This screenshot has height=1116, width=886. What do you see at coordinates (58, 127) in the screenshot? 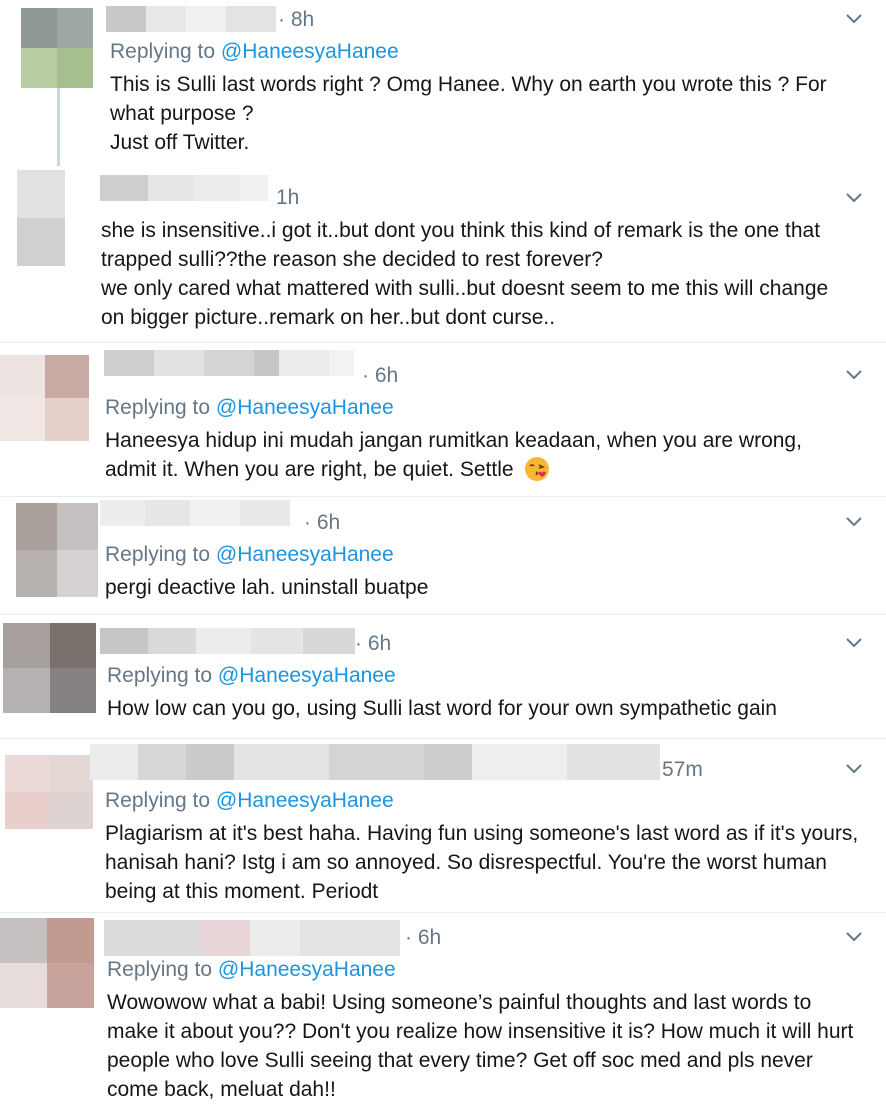
I see `thread-line` at bounding box center [58, 127].